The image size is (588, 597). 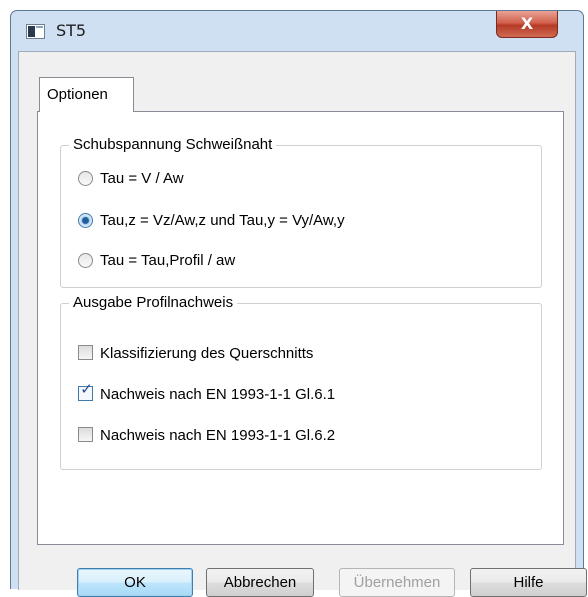 I want to click on radio-label: Tau = V / Aw, so click(x=142, y=178).